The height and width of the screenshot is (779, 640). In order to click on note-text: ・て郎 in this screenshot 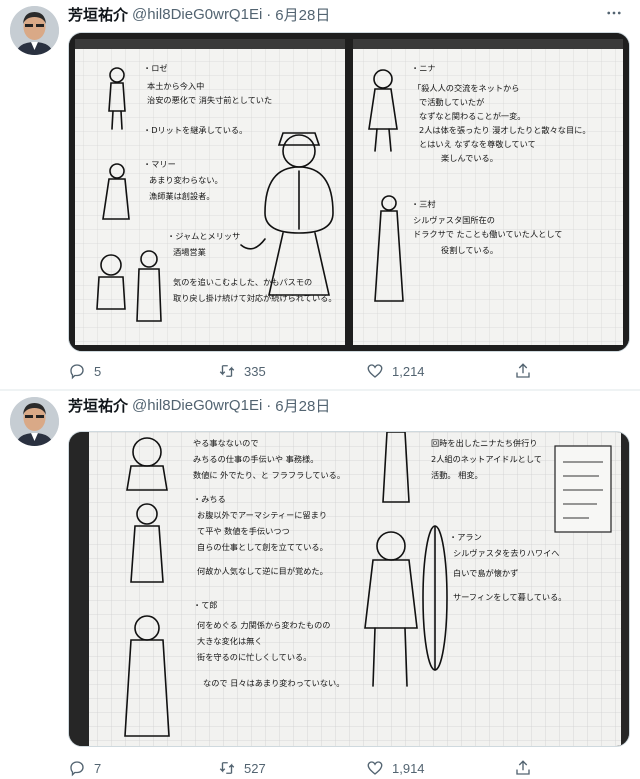, I will do `click(205, 605)`.